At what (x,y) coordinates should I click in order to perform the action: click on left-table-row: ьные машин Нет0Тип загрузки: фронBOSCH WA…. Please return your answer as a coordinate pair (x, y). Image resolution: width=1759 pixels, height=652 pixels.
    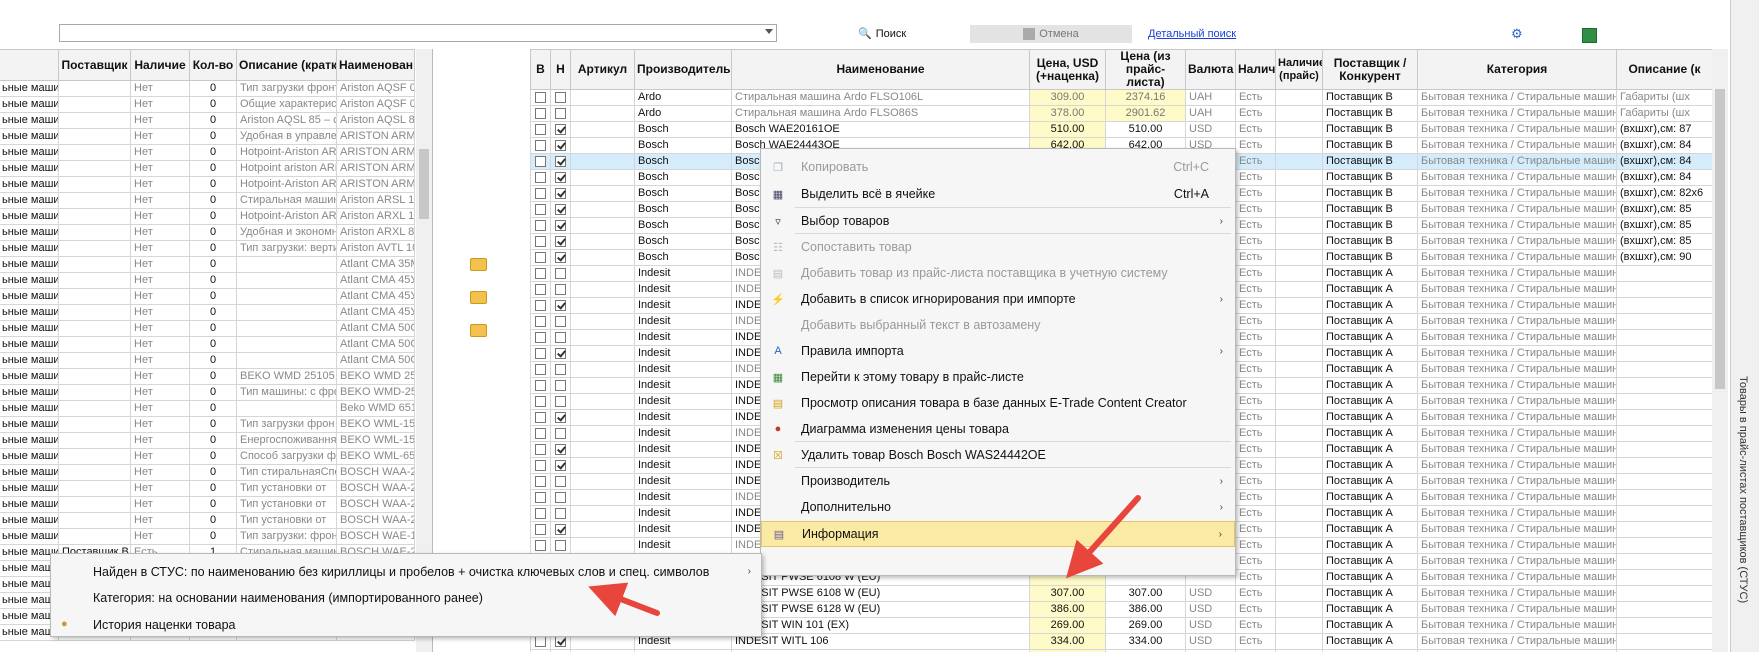
    Looking at the image, I should click on (207, 536).